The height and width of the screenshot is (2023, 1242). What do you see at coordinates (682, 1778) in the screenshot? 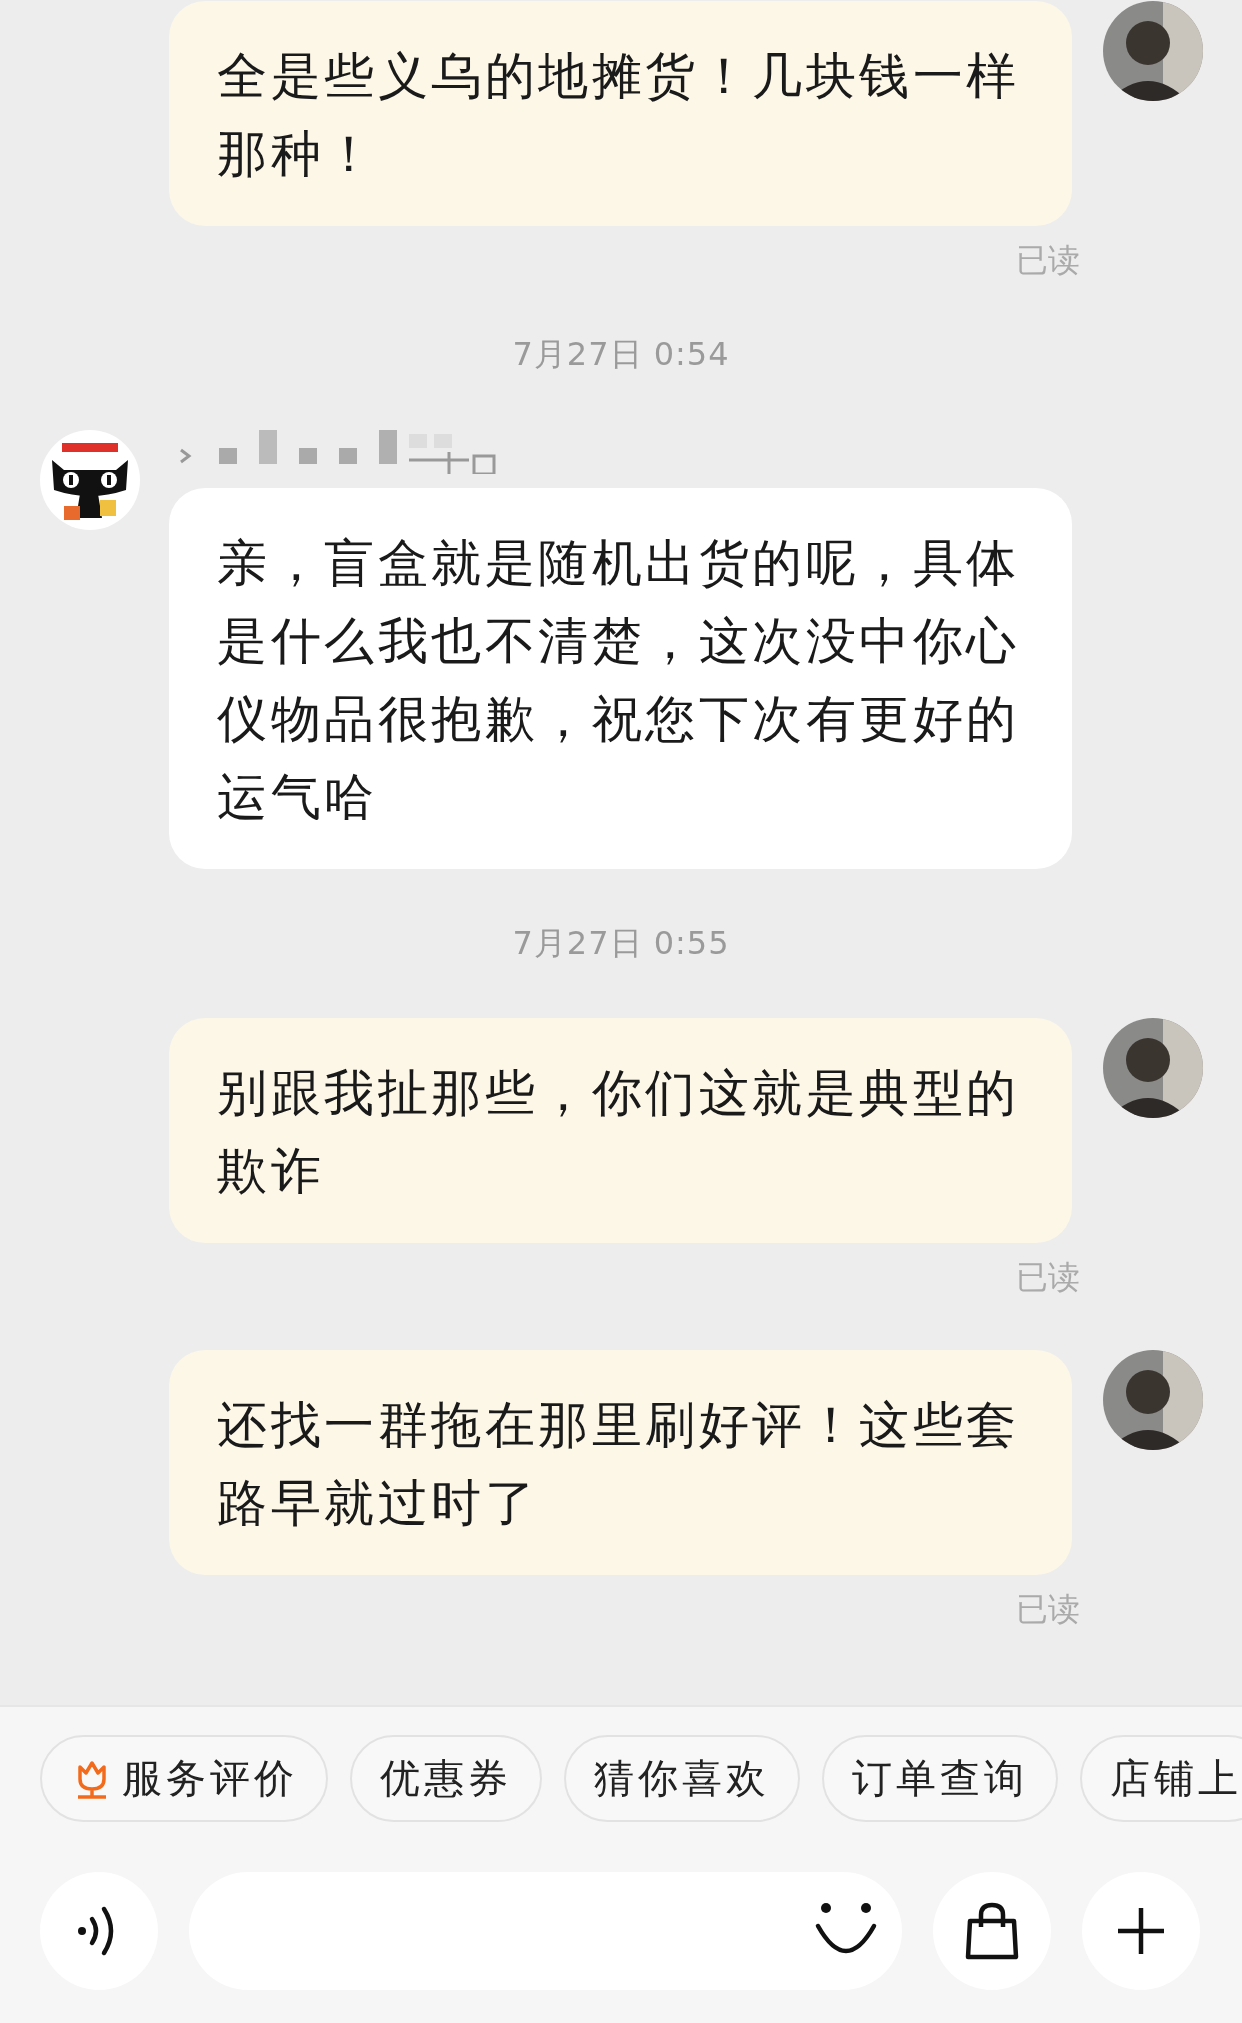
I see `quick-reply-chip: 猜你喜欢` at bounding box center [682, 1778].